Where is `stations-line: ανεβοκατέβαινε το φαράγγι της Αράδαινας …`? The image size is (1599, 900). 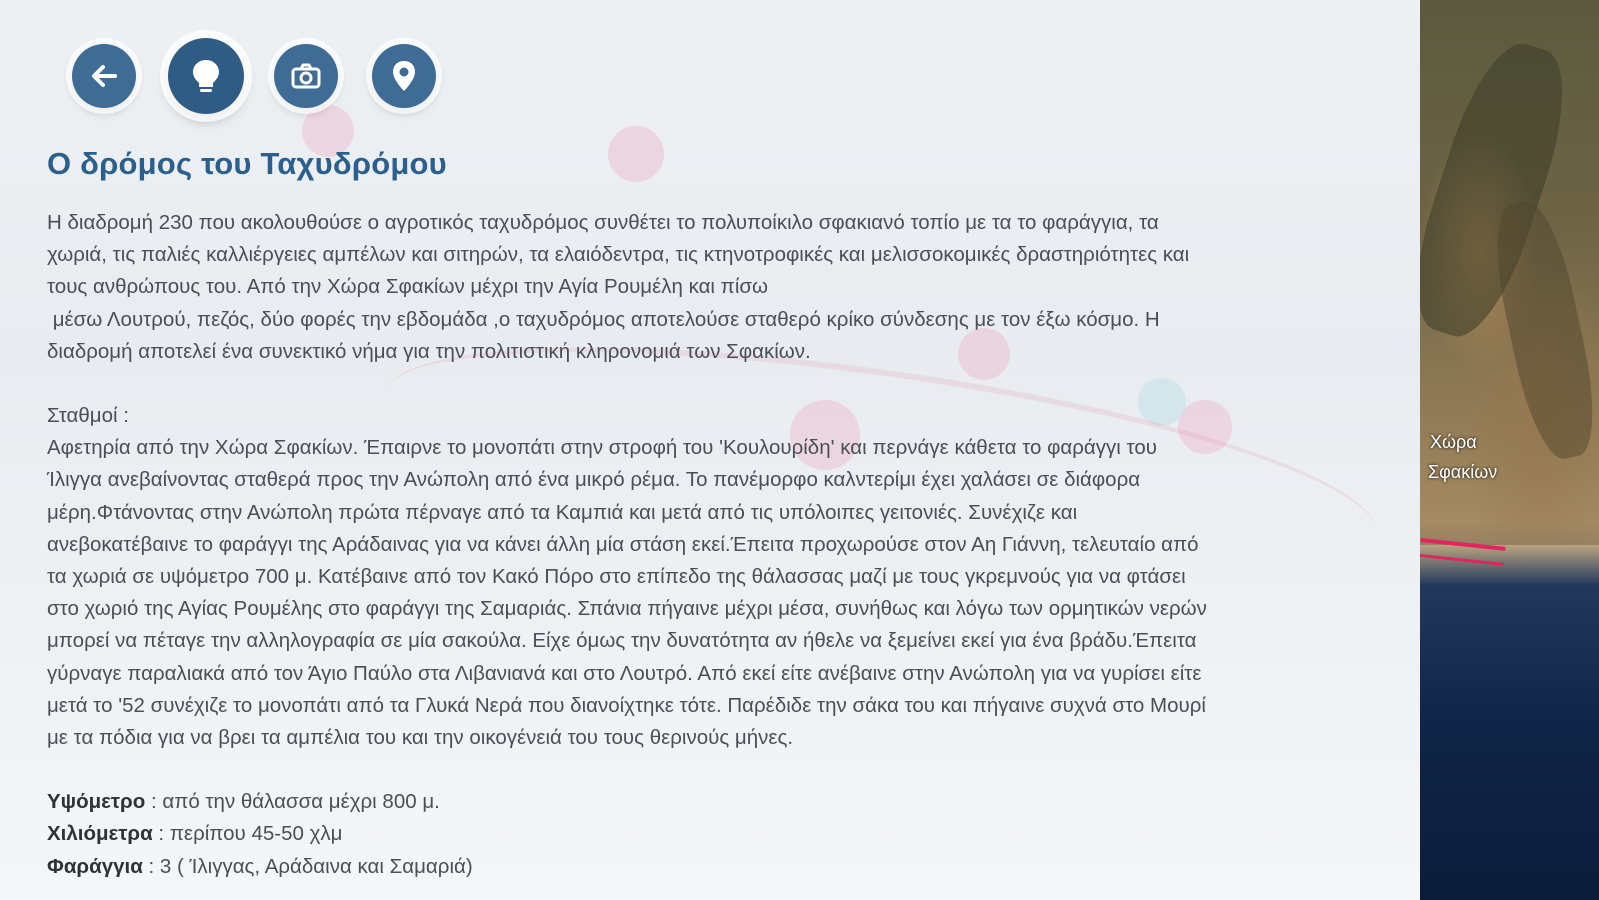 stations-line: ανεβοκατέβαινε το φαράγγι της Αράδαινας … is located at coordinates (623, 544).